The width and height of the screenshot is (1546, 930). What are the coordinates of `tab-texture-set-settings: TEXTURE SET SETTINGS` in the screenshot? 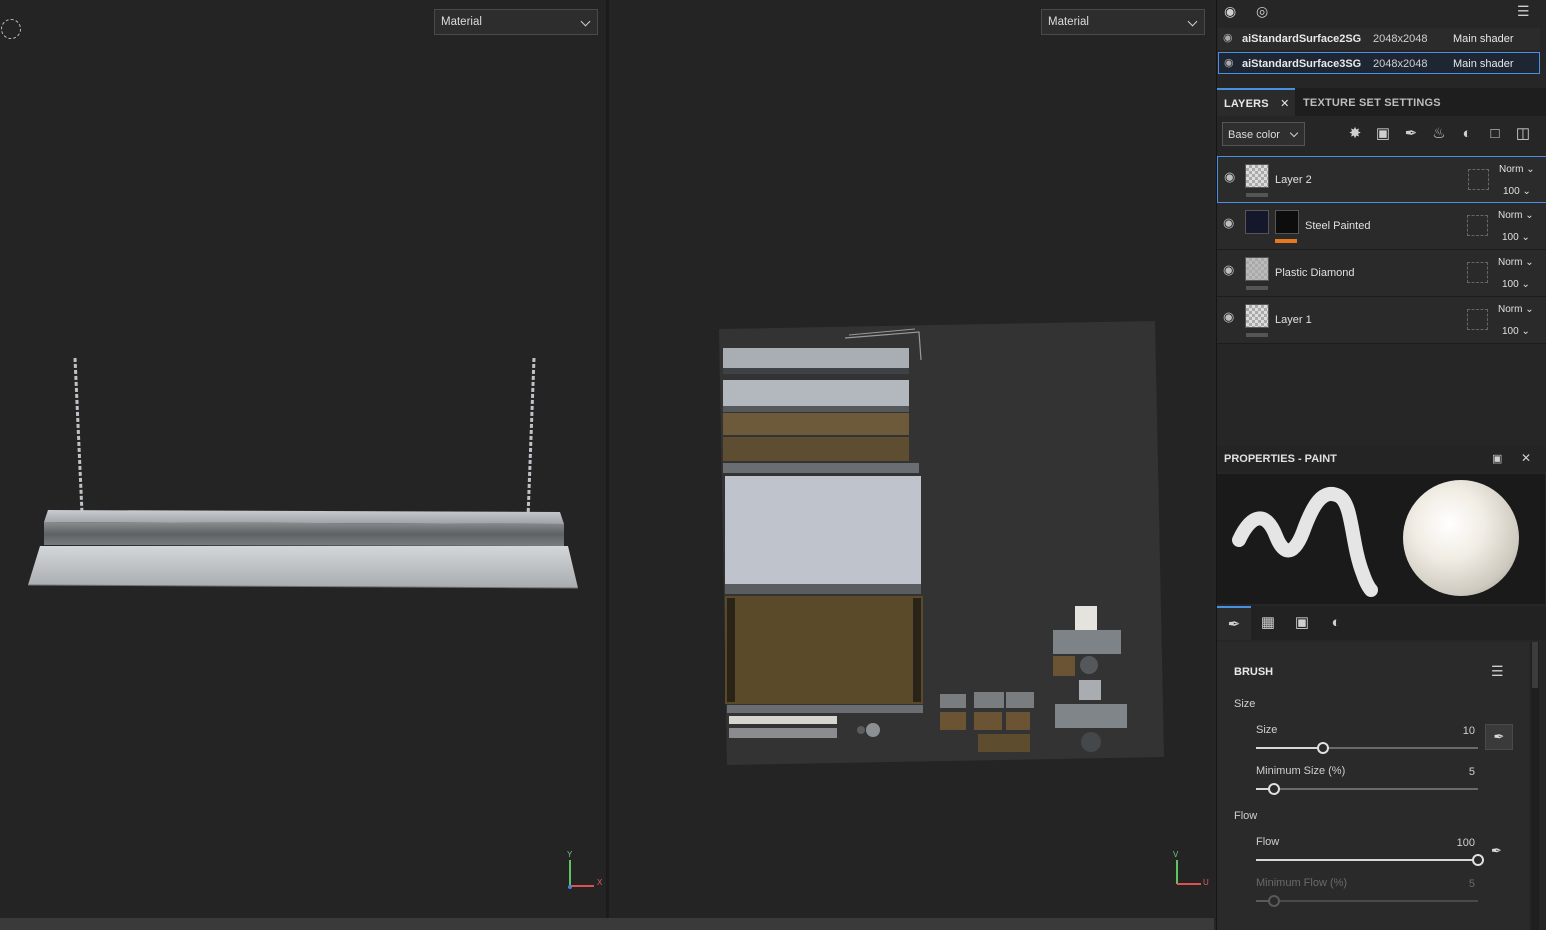 It's located at (1372, 102).